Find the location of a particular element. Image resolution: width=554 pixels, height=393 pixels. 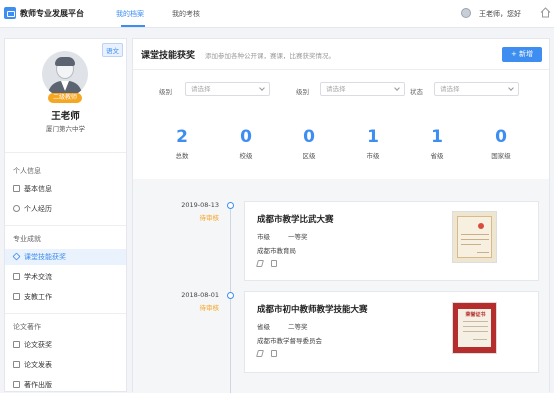

paper-award-icon is located at coordinates (16, 344).